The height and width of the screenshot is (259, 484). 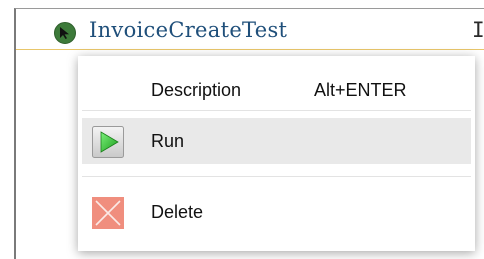 What do you see at coordinates (188, 30) in the screenshot?
I see `class-name: InvoiceCreateTest` at bounding box center [188, 30].